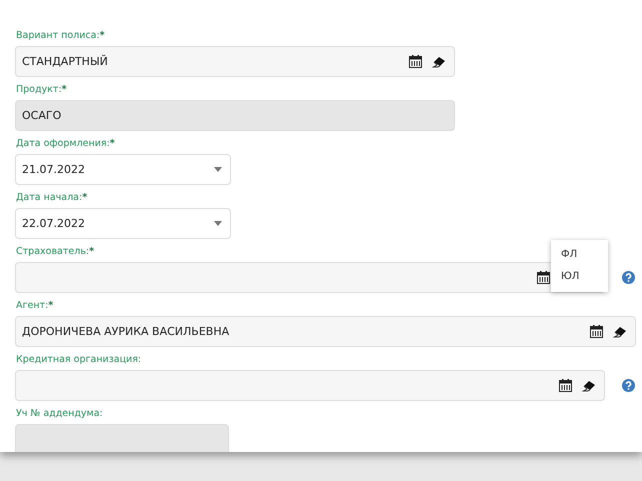  I want to click on field-label: Уч № аддендума:, so click(59, 414).